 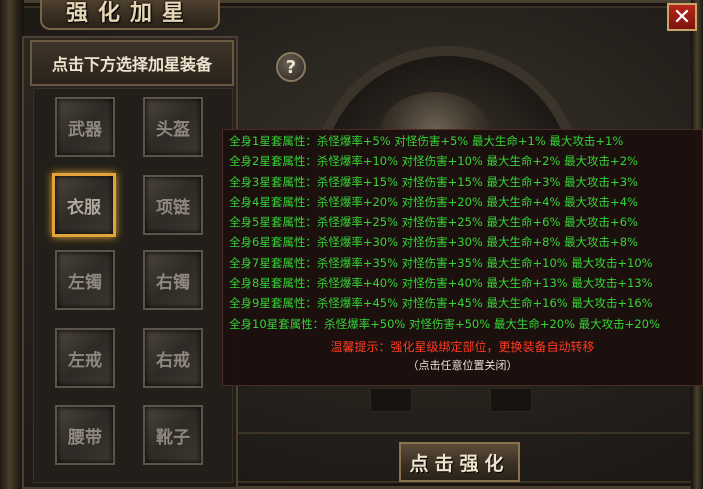 I want to click on slot-helmet: 头盔, so click(x=173, y=127).